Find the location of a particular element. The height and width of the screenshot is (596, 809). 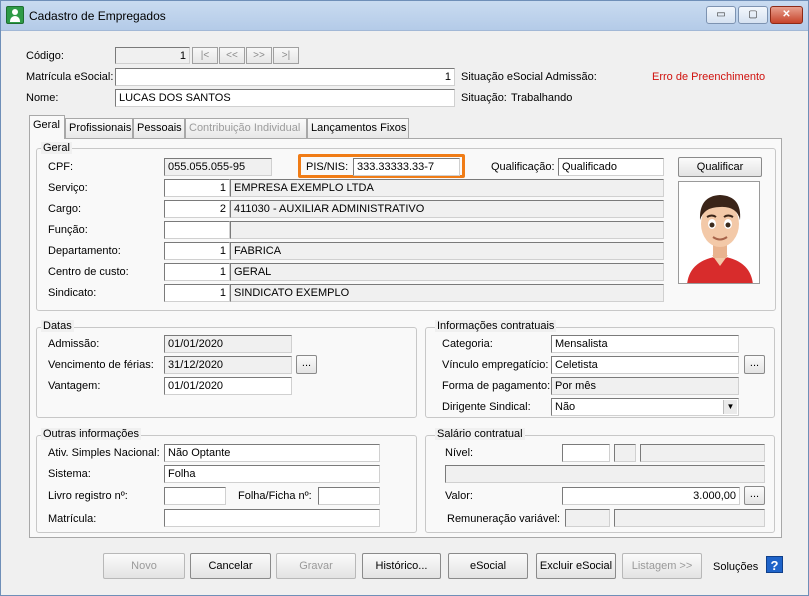

codigo-label: Código: is located at coordinates (45, 56).